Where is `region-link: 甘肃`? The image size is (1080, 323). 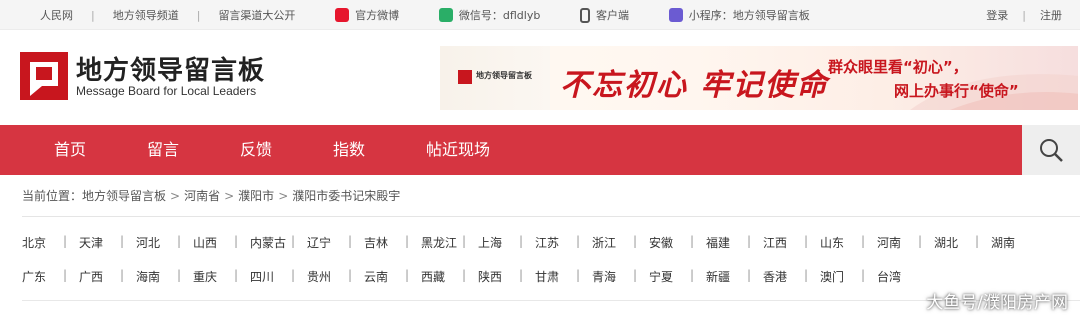
region-link: 甘肃 is located at coordinates (555, 276).